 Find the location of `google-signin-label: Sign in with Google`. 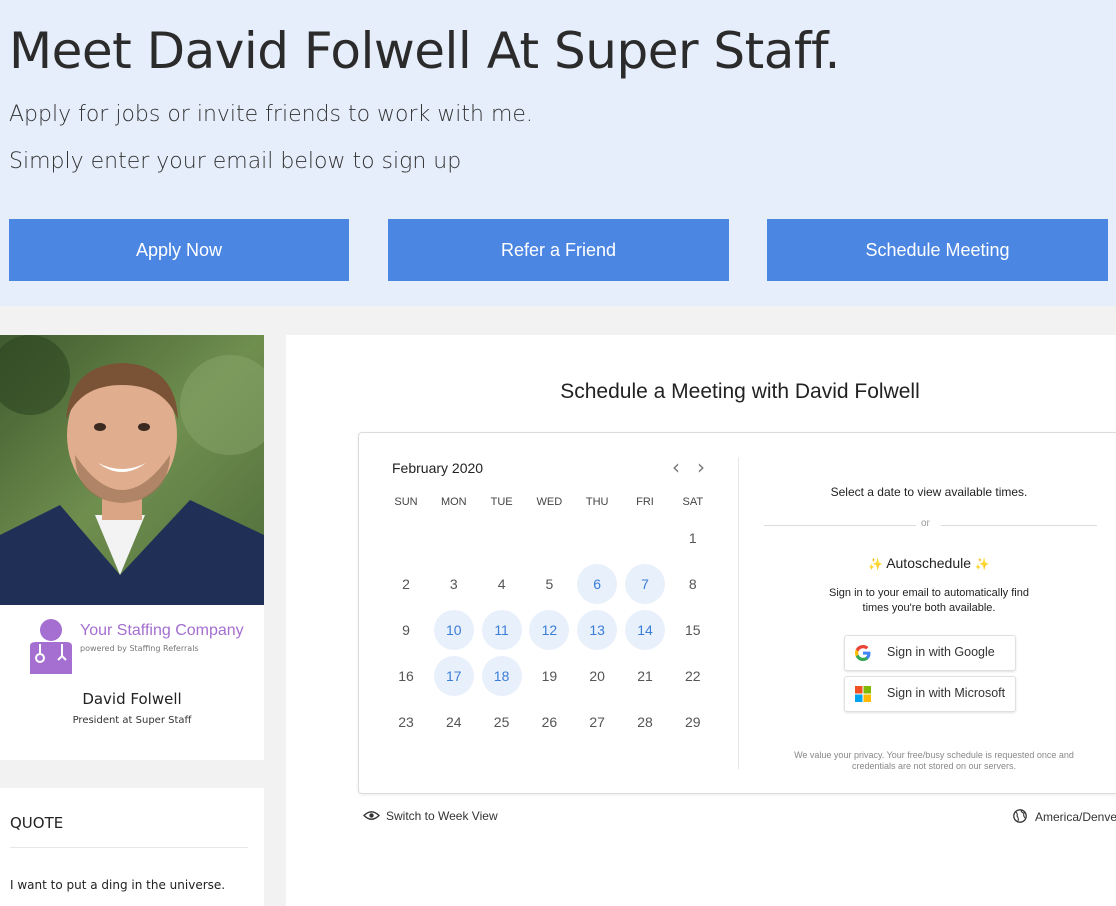

google-signin-label: Sign in with Google is located at coordinates (941, 652).